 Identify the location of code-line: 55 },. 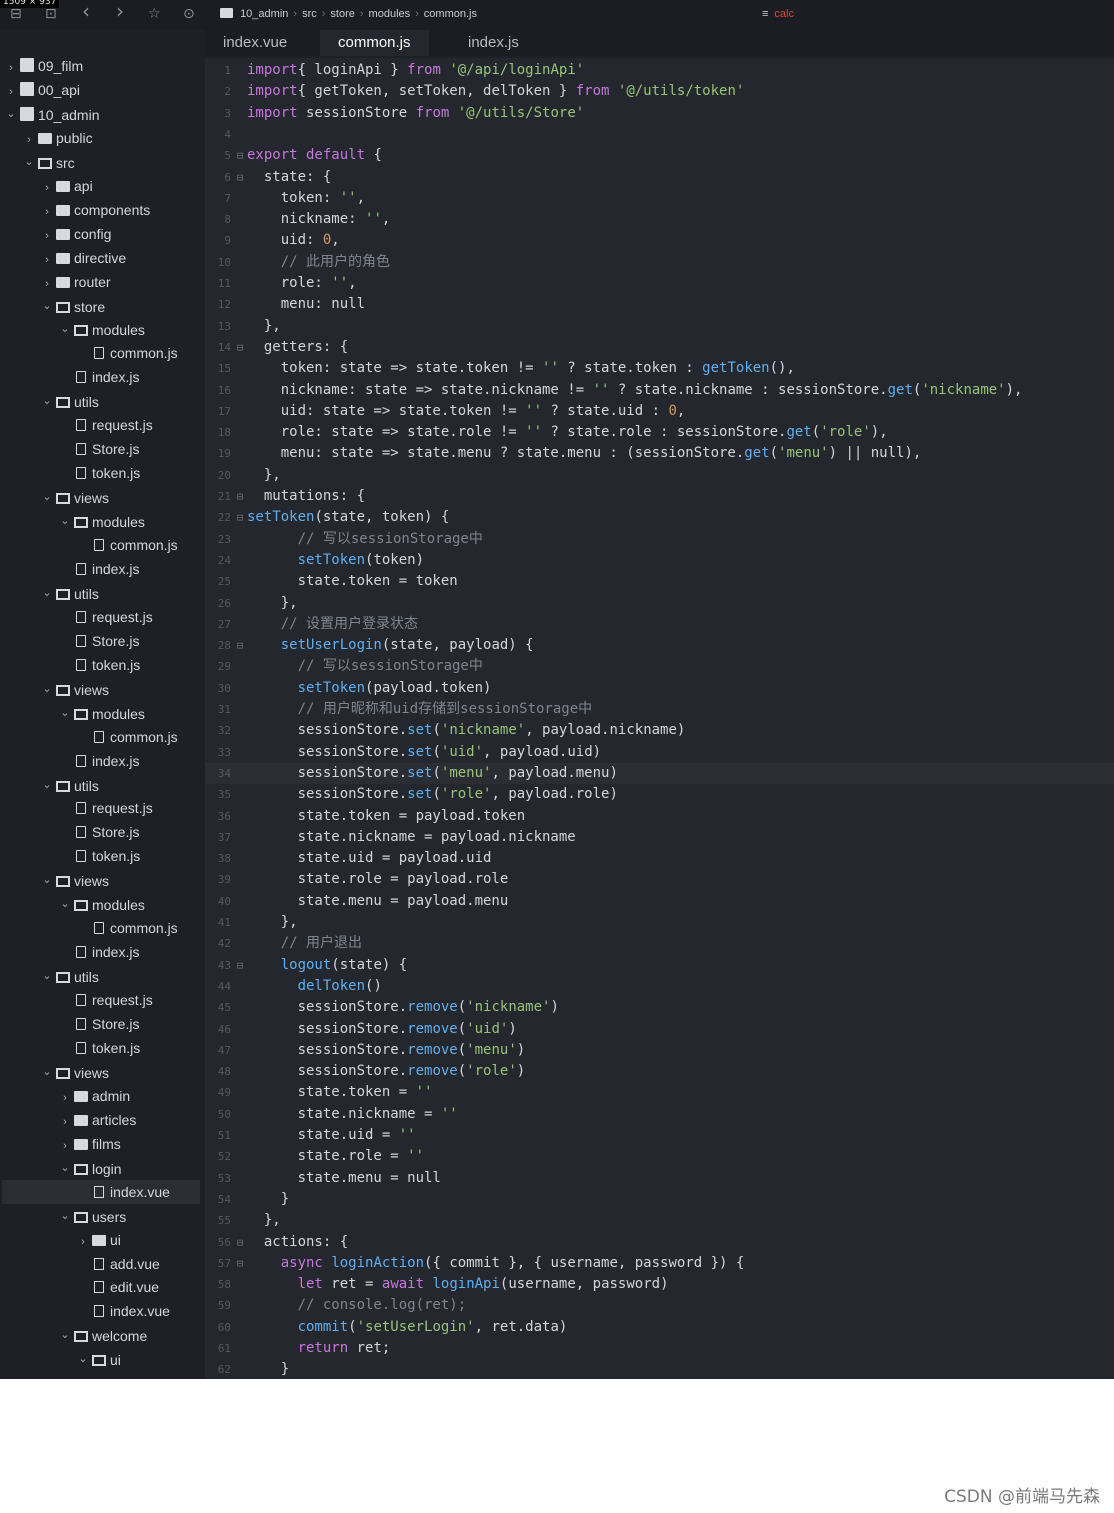
(659, 1220).